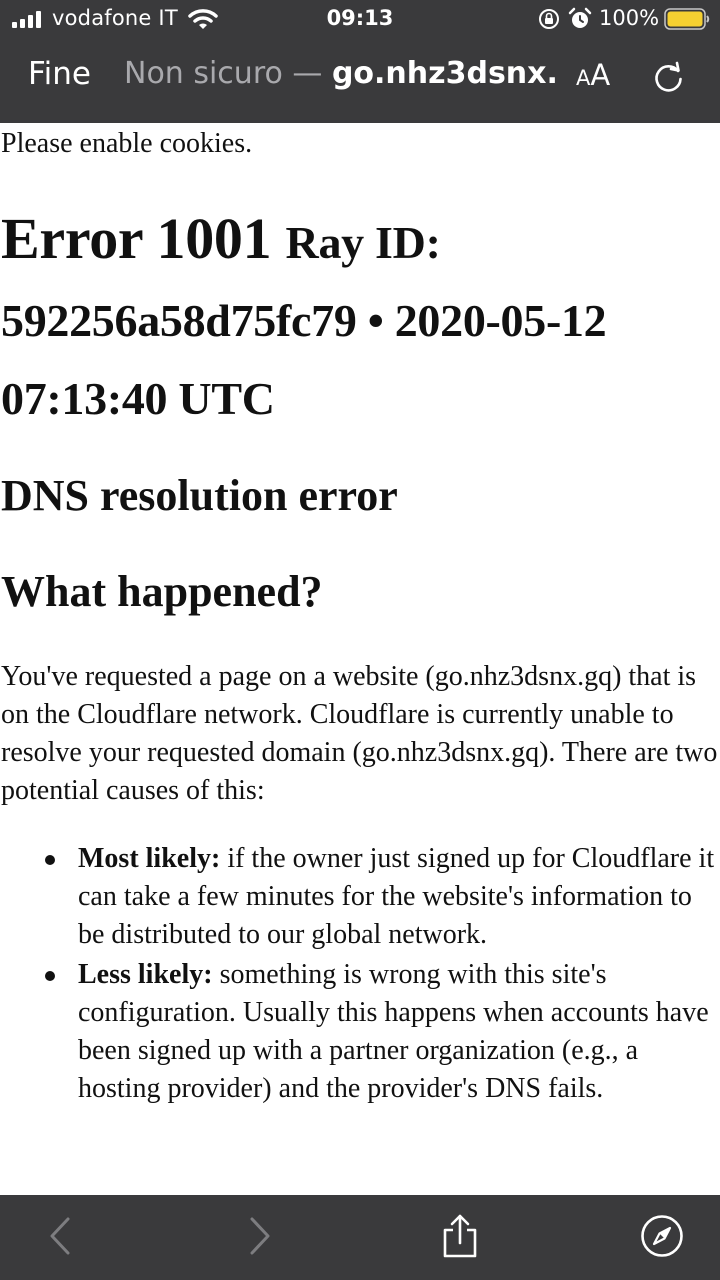  What do you see at coordinates (61, 1236) in the screenshot?
I see `back-arrow-icon` at bounding box center [61, 1236].